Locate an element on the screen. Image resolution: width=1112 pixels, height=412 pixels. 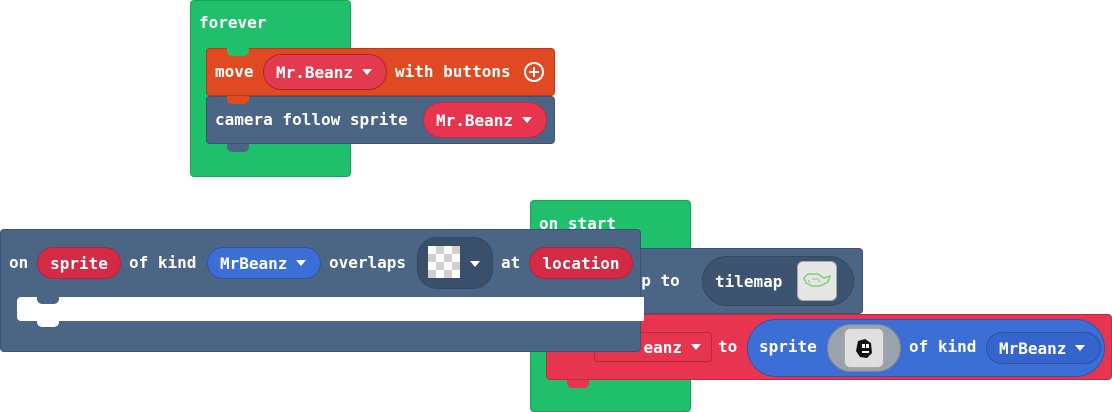
sprite-variable-value: eanz is located at coordinates (662, 347).